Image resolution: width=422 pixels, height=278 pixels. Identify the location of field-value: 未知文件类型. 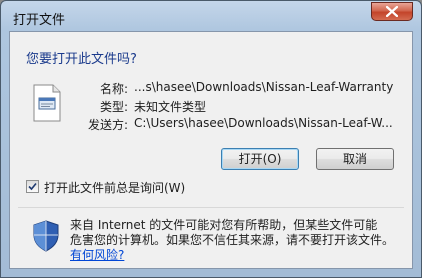
(170, 107).